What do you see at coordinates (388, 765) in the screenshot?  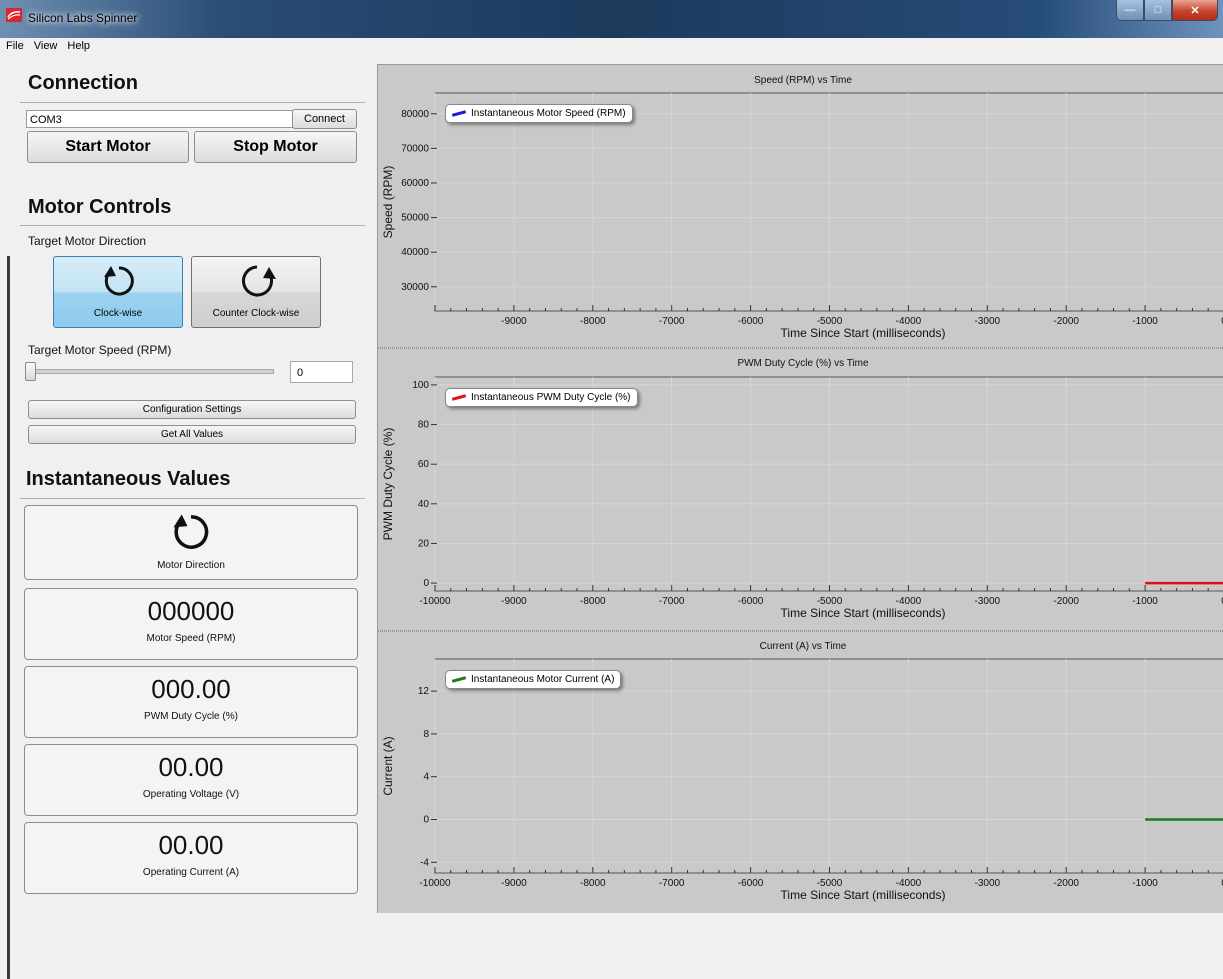 I see `y-axis-label: Current (A)` at bounding box center [388, 765].